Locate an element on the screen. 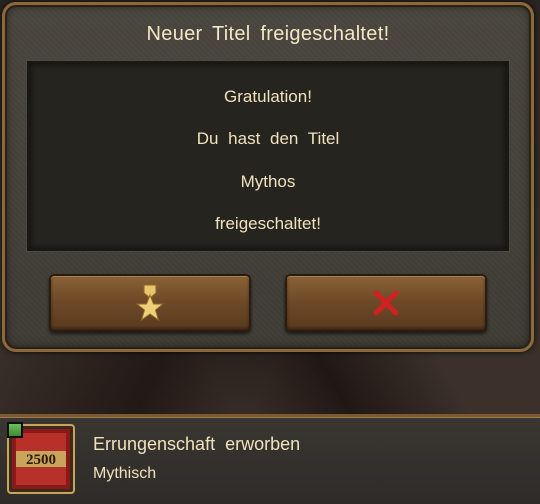  star-medal-icon is located at coordinates (150, 303).